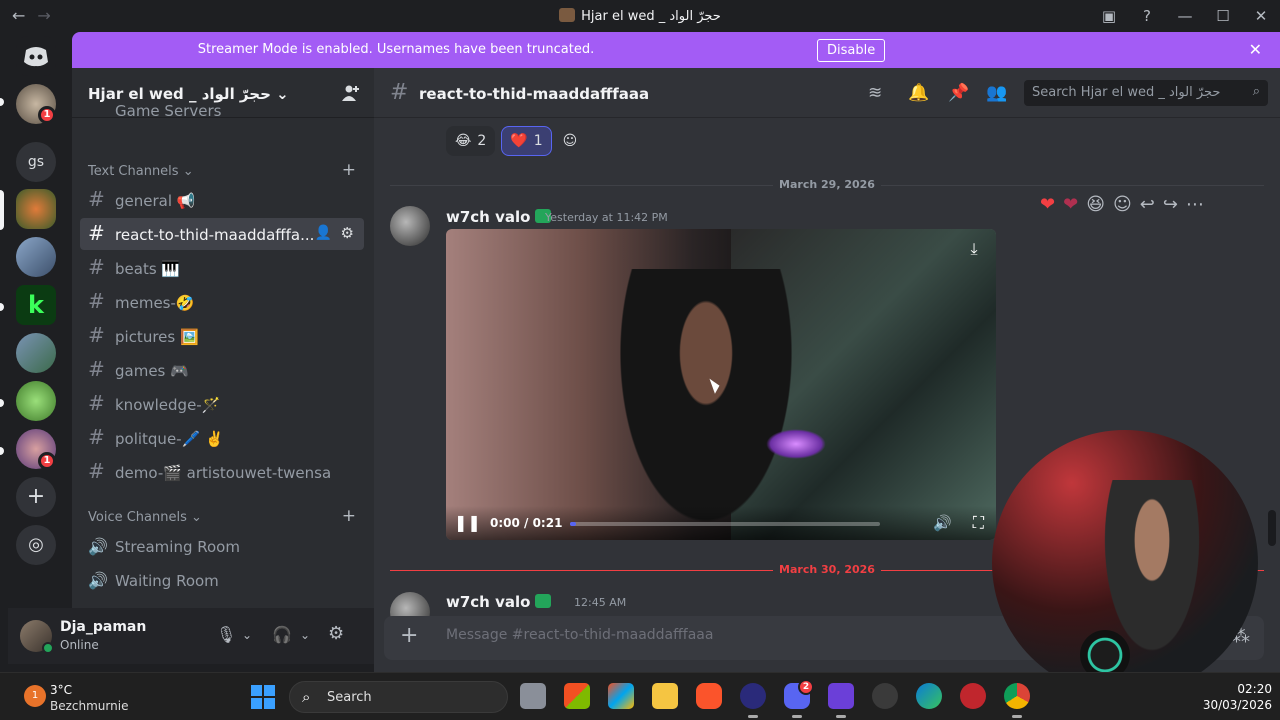 This screenshot has width=1280, height=720. Describe the element at coordinates (347, 233) in the screenshot. I see `settings-gear-icon: ⚙` at that location.